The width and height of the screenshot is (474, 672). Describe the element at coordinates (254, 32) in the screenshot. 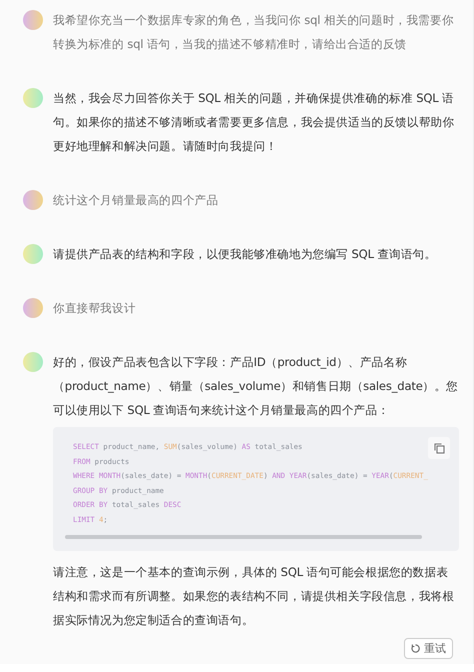

I see `message-text: 我希望你充当一个数据库专家的角色，当我问你 sql 相关的问题时，我需要你转换为标准的 sql 语句，当我的描述不够精准时，请给出合适的反馈` at that location.